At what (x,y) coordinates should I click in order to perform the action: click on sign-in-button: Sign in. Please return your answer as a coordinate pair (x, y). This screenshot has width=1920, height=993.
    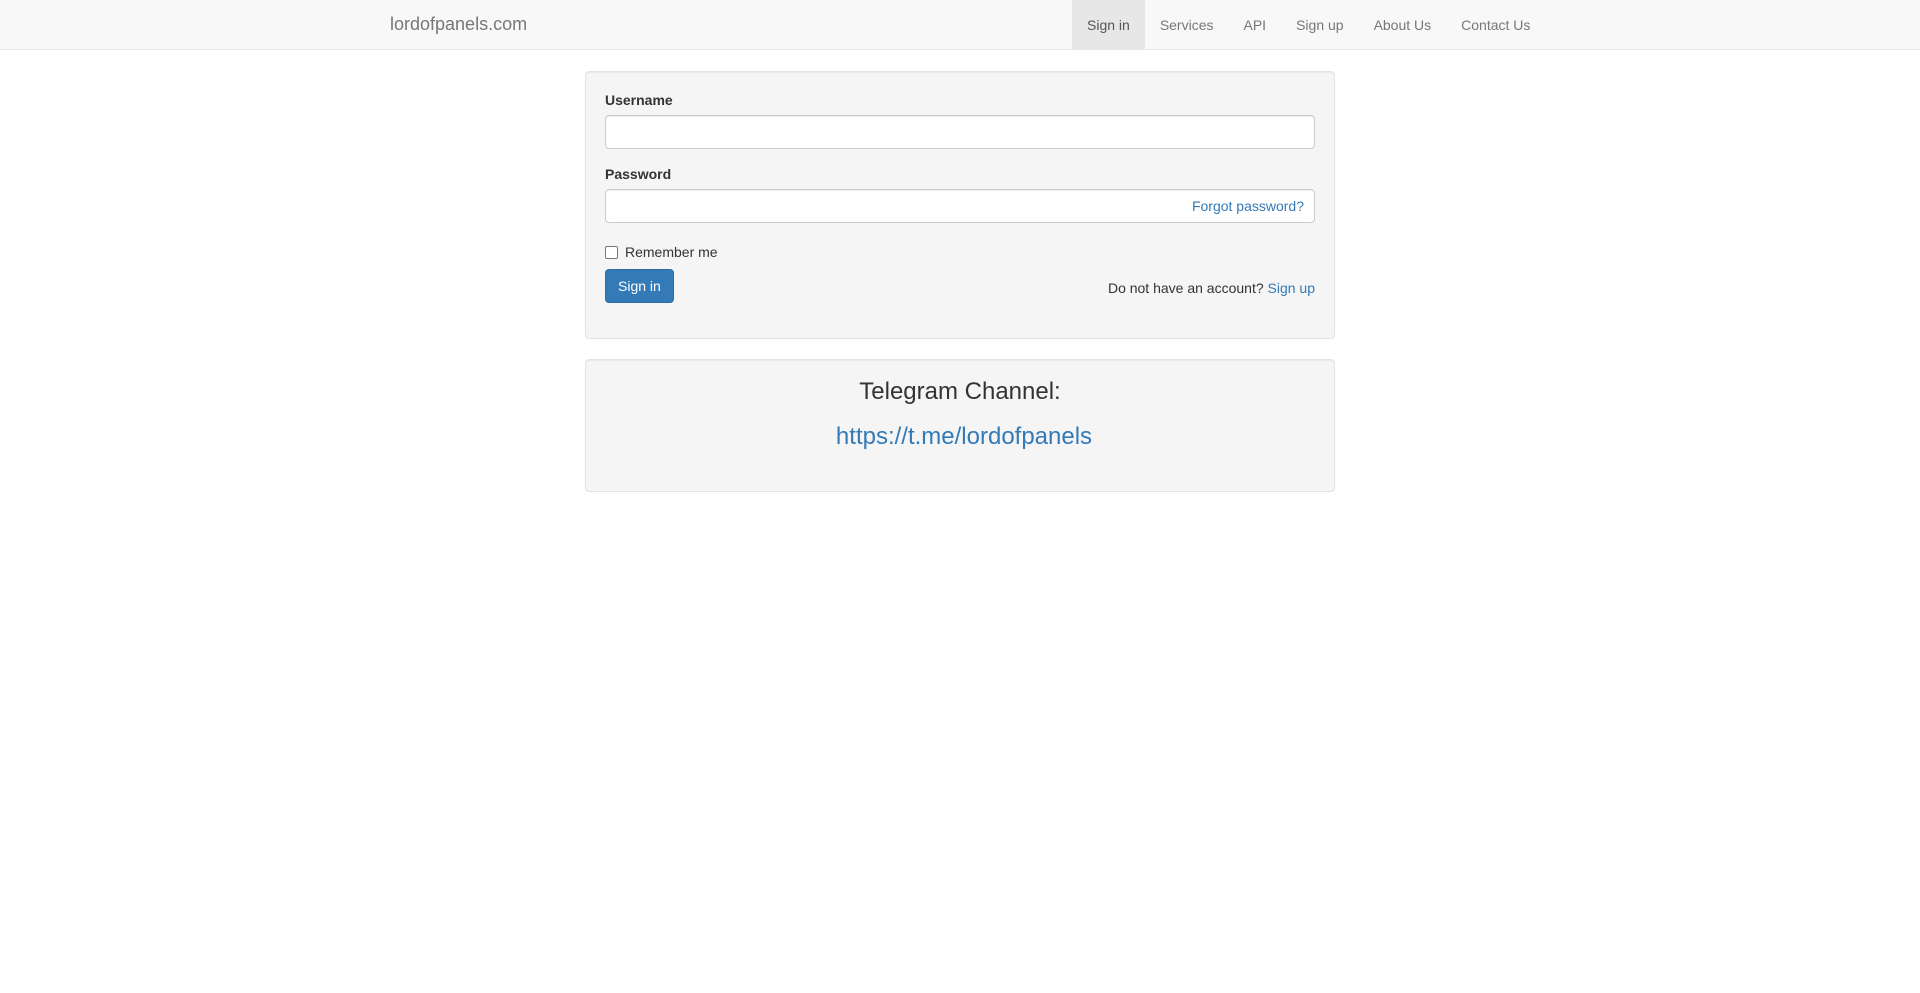
    Looking at the image, I should click on (639, 286).